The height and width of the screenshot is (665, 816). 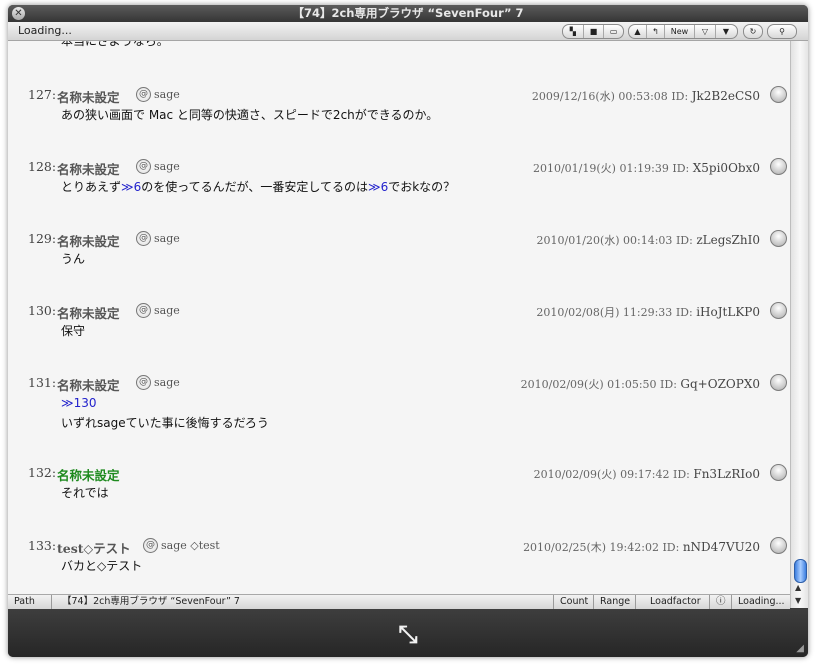 I want to click on navigation-group: ▲ ↰ New ▽ ▼, so click(x=683, y=31).